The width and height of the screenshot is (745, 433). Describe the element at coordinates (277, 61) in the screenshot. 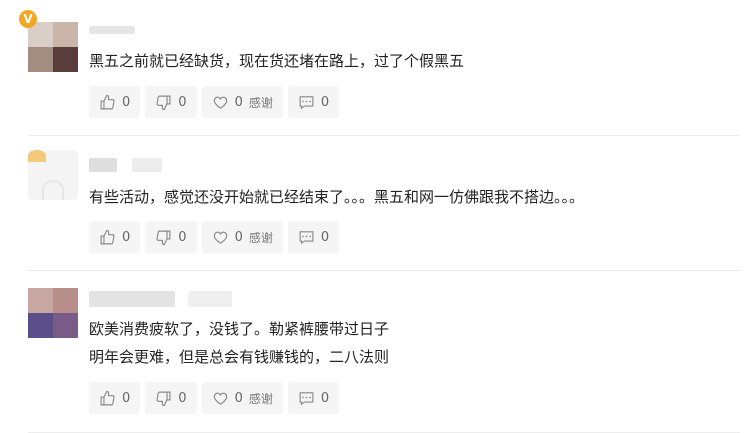

I see `comment-text: 黑五之前就已经缺货，现在货还堵在路上，过了个假黑五` at that location.